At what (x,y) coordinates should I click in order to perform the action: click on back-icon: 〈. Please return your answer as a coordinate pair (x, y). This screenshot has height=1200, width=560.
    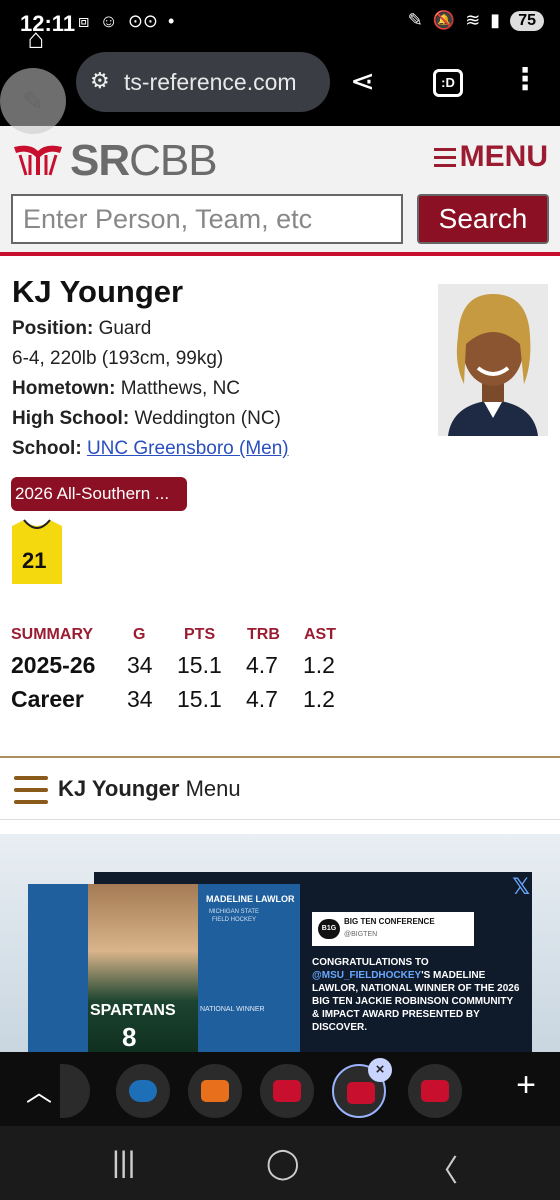
    Looking at the image, I should click on (443, 1168).